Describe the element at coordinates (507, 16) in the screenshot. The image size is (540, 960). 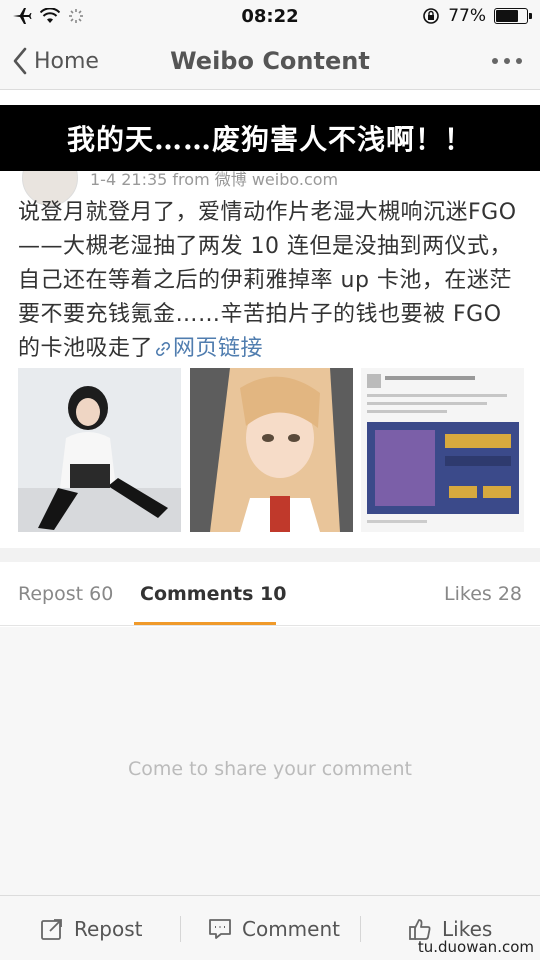
I see `battery-fill` at that location.